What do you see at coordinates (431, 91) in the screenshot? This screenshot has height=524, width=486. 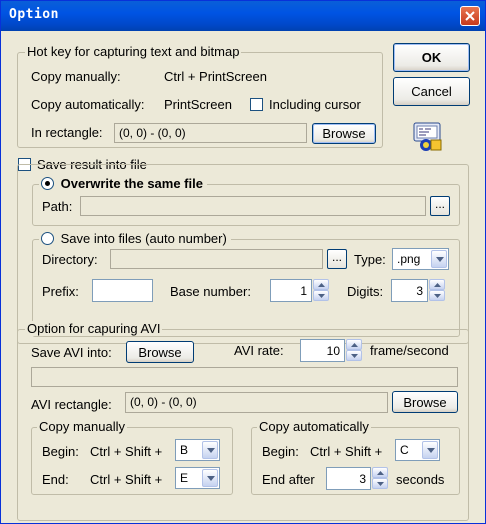 I see `cancel-button: Cancel` at bounding box center [431, 91].